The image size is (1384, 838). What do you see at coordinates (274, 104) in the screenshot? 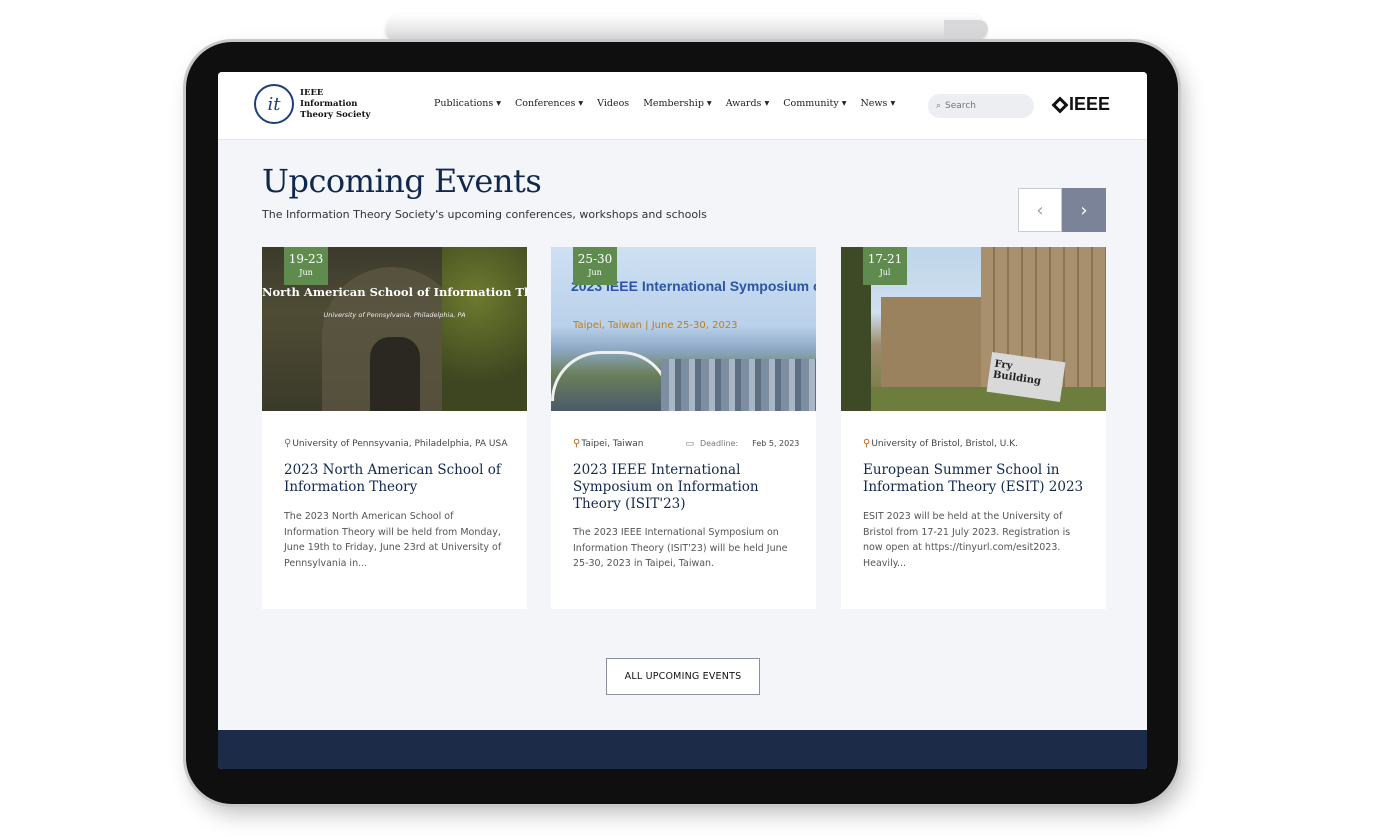
I see `society-logo-icon: it` at bounding box center [274, 104].